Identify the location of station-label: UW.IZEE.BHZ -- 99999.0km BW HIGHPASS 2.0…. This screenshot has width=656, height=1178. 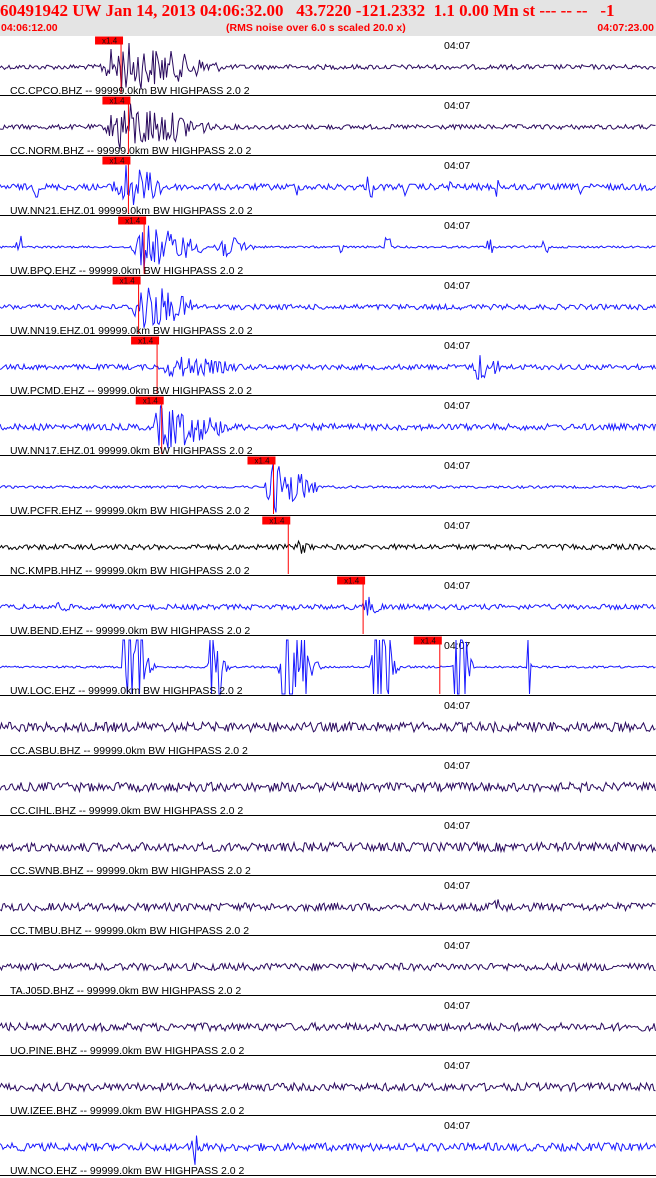
(127, 1111).